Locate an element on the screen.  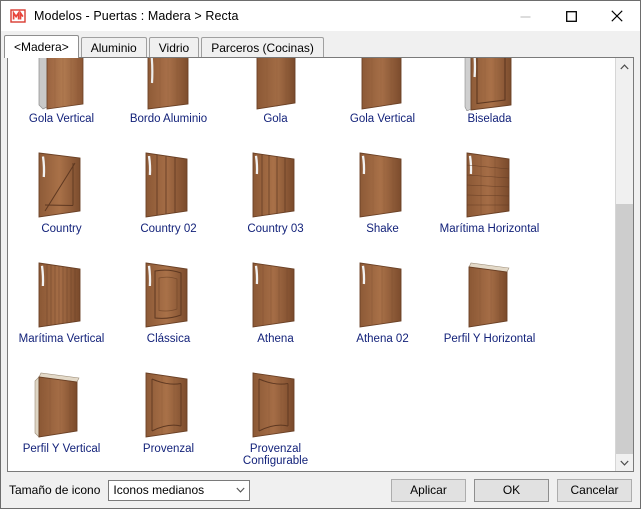
tab-label: <Madera> is located at coordinates (41, 47).